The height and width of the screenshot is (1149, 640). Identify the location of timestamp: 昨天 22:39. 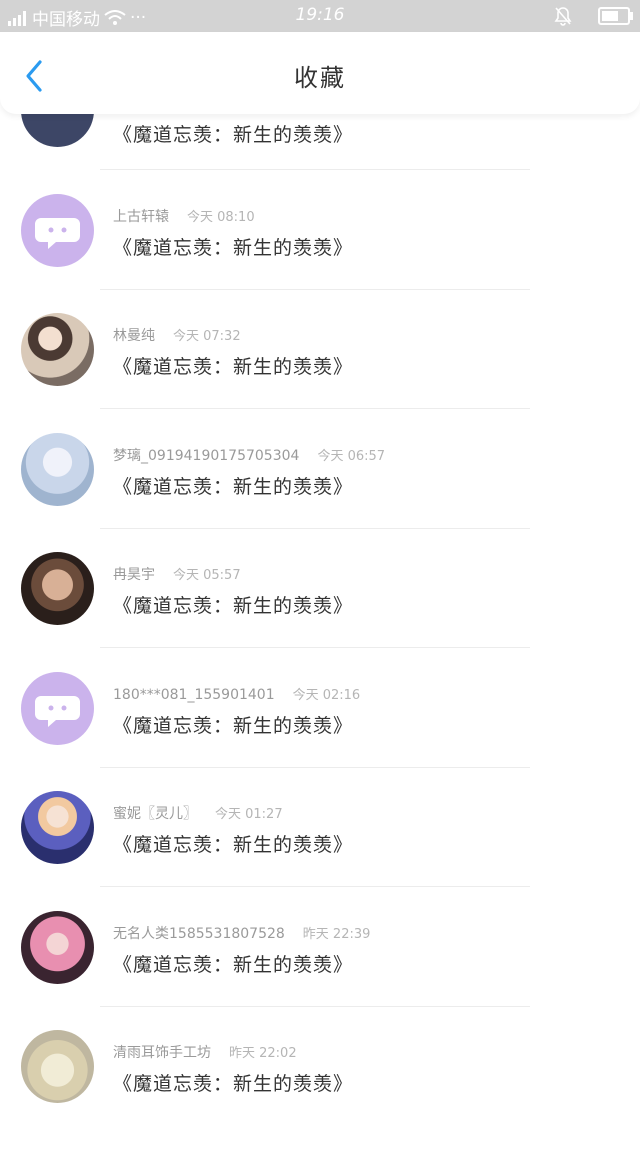
(336, 934).